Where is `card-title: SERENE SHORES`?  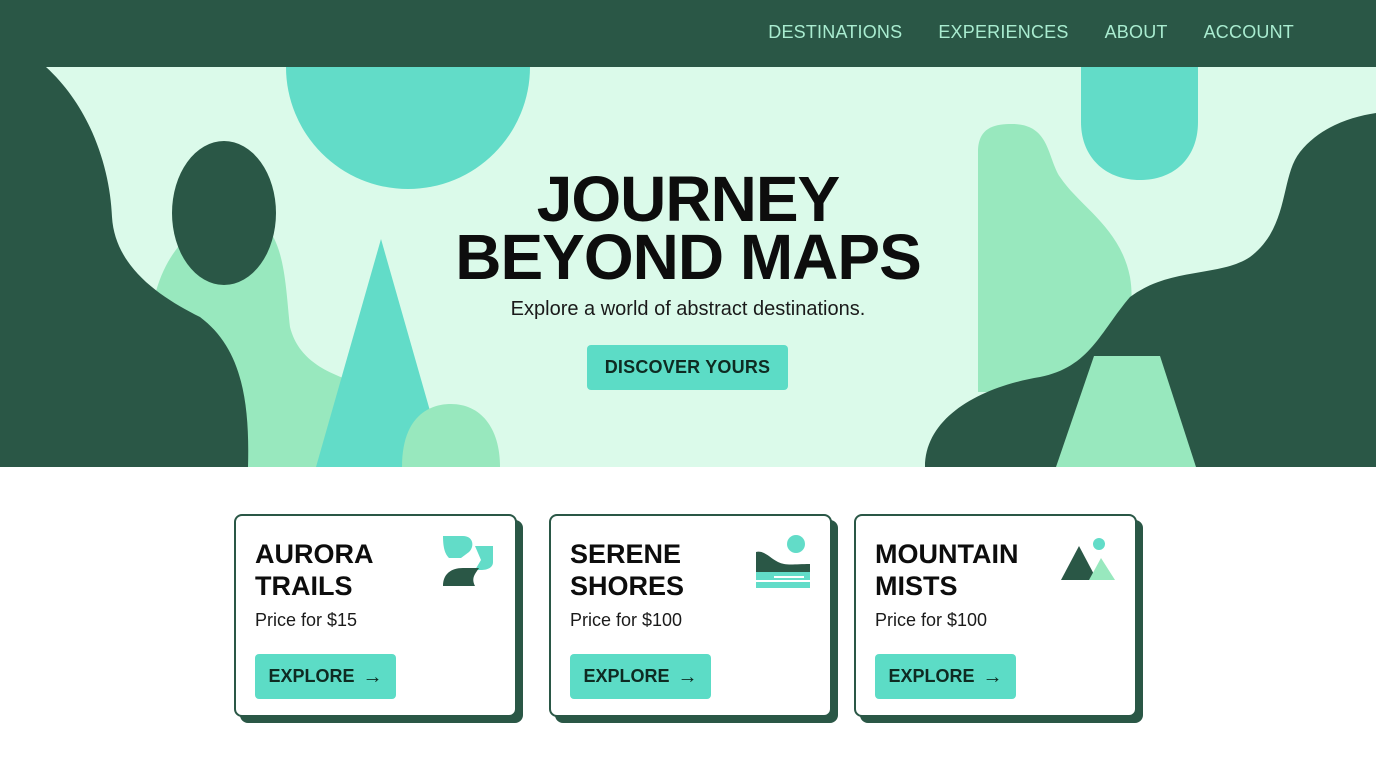 card-title: SERENE SHORES is located at coordinates (655, 570).